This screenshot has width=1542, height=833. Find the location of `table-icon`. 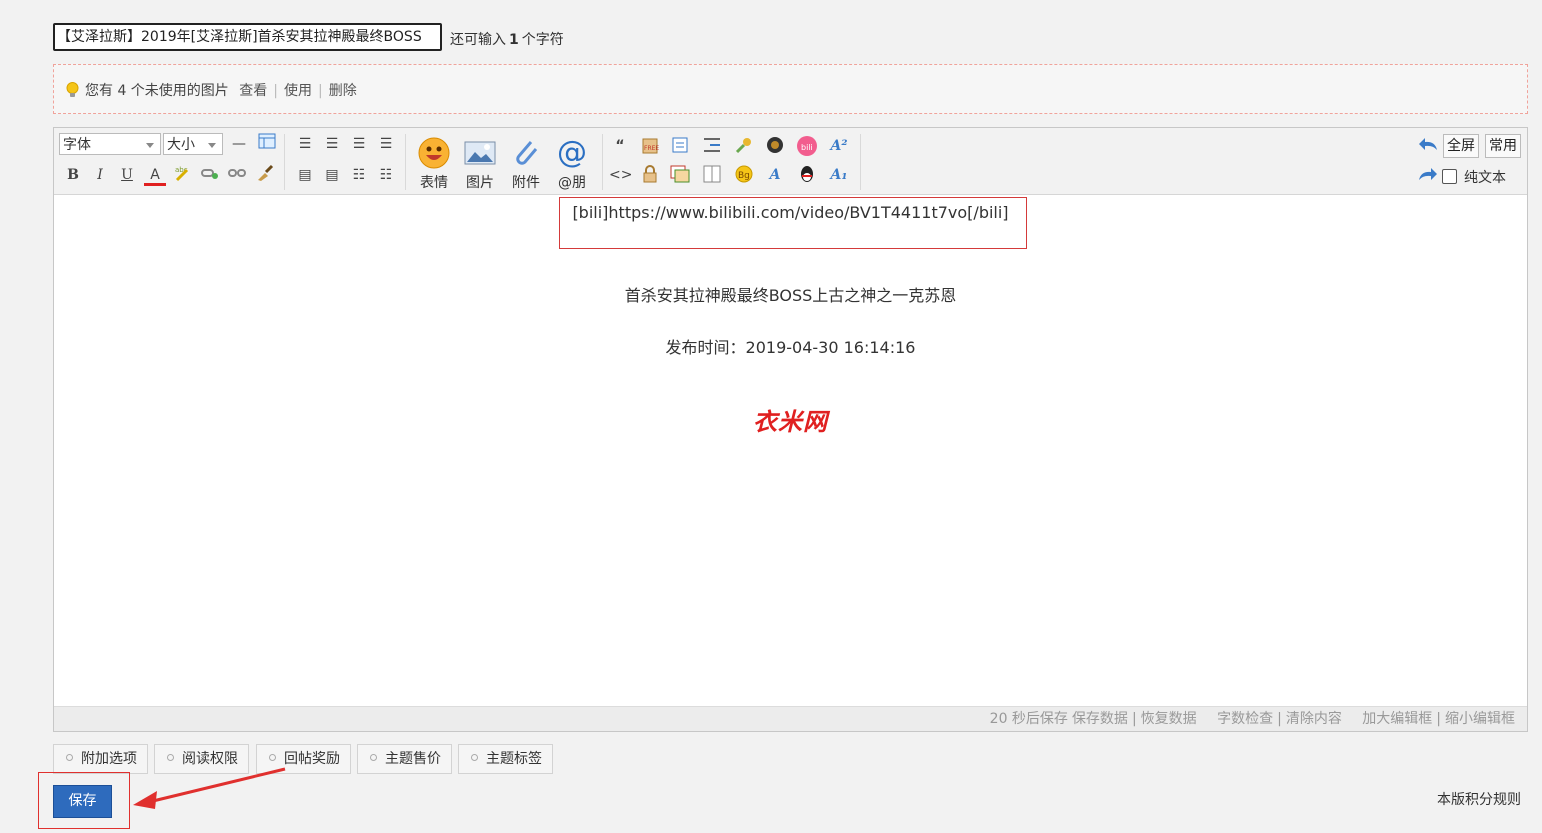

table-icon is located at coordinates (267, 144).